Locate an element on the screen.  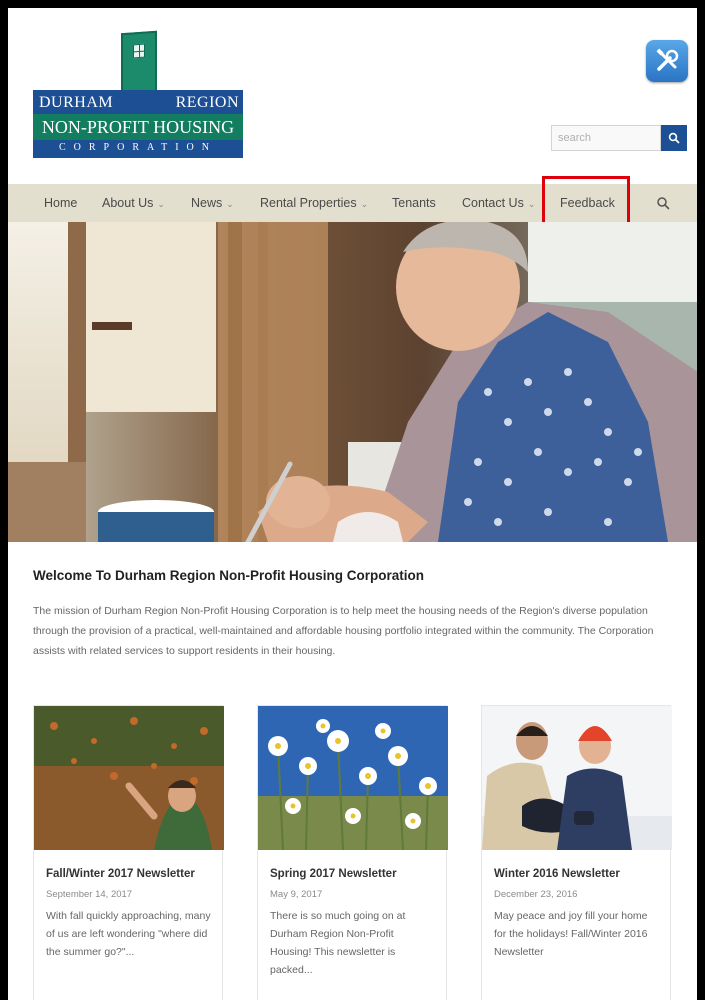
nav-item-about-us: About Us ⌄ is located at coordinates (133, 203).